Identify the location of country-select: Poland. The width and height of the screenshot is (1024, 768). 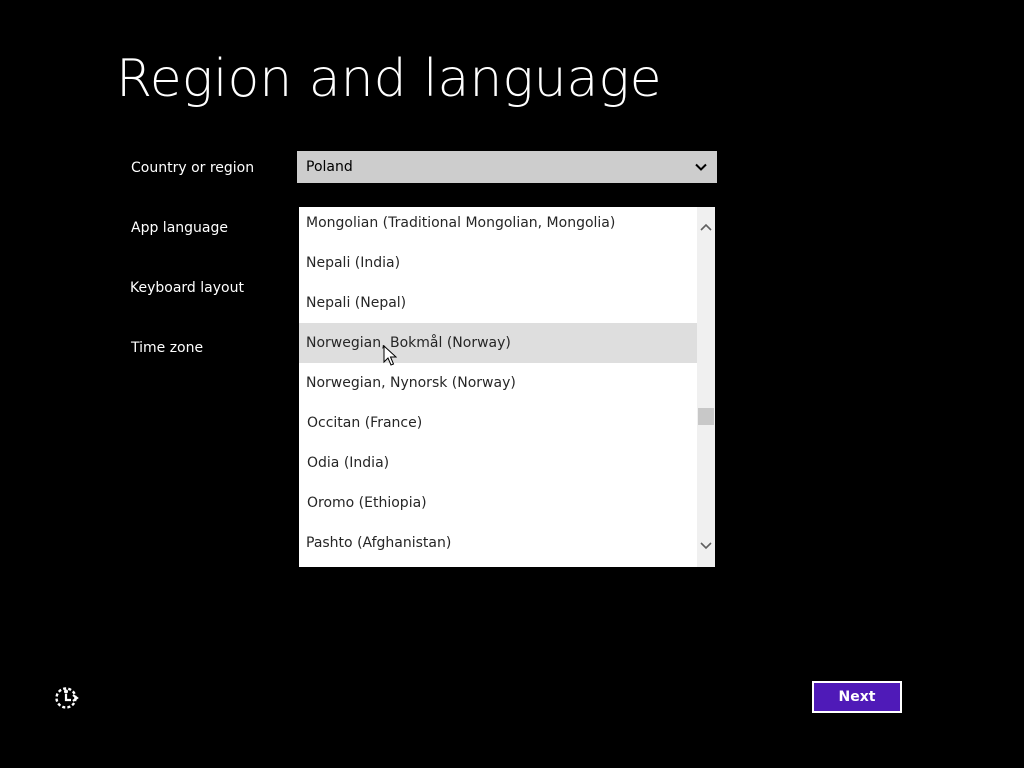
(507, 167).